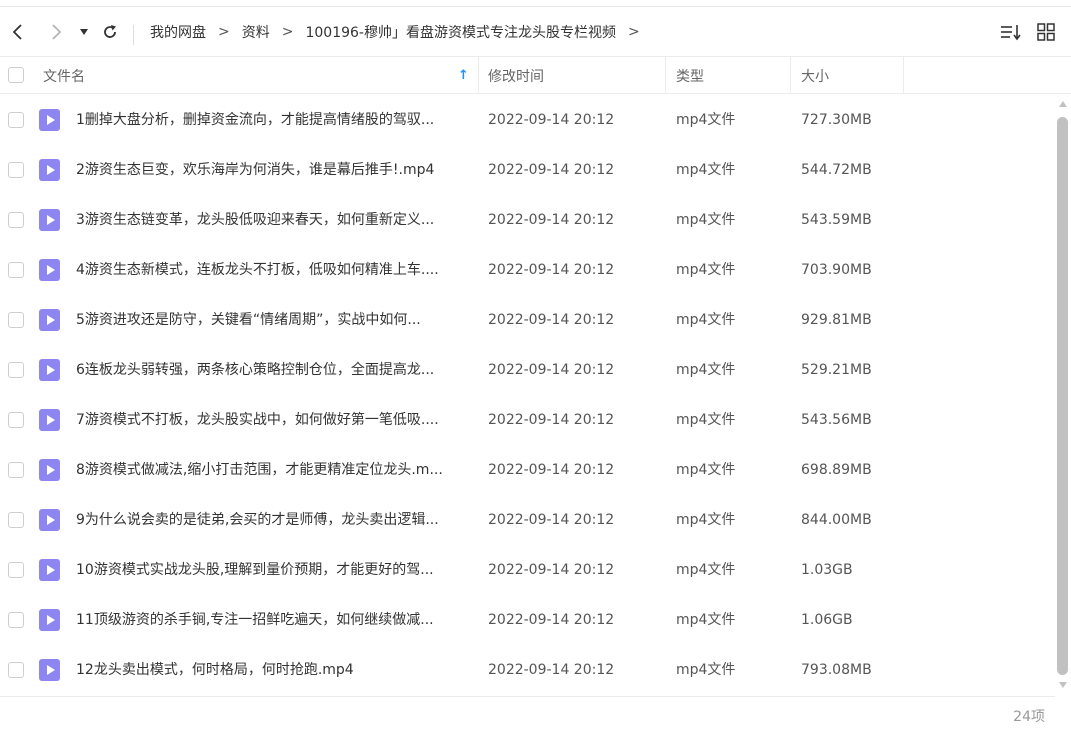 The width and height of the screenshot is (1071, 729). I want to click on file-list-header: 文件名 ↑ 修改时间 类型 大小, so click(535, 75).